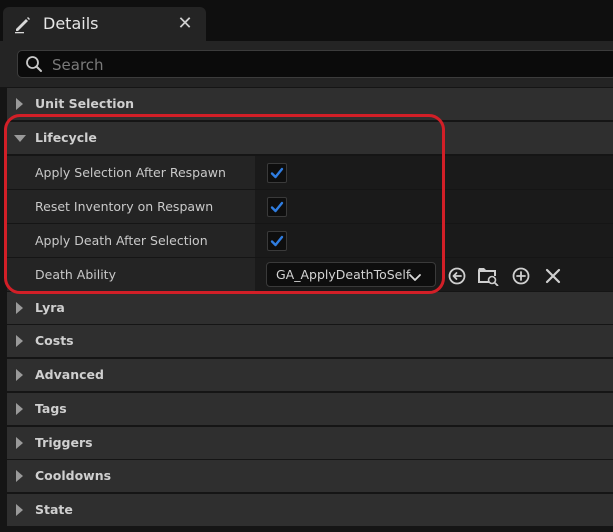 This screenshot has width=613, height=532. Describe the element at coordinates (34, 64) in the screenshot. I see `search-icon` at that location.